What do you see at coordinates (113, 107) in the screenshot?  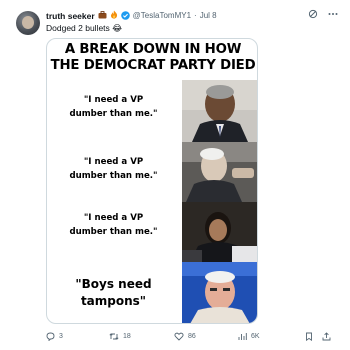 I see `meme-panel-1-quote: "I need a VP dumber than me."` at bounding box center [113, 107].